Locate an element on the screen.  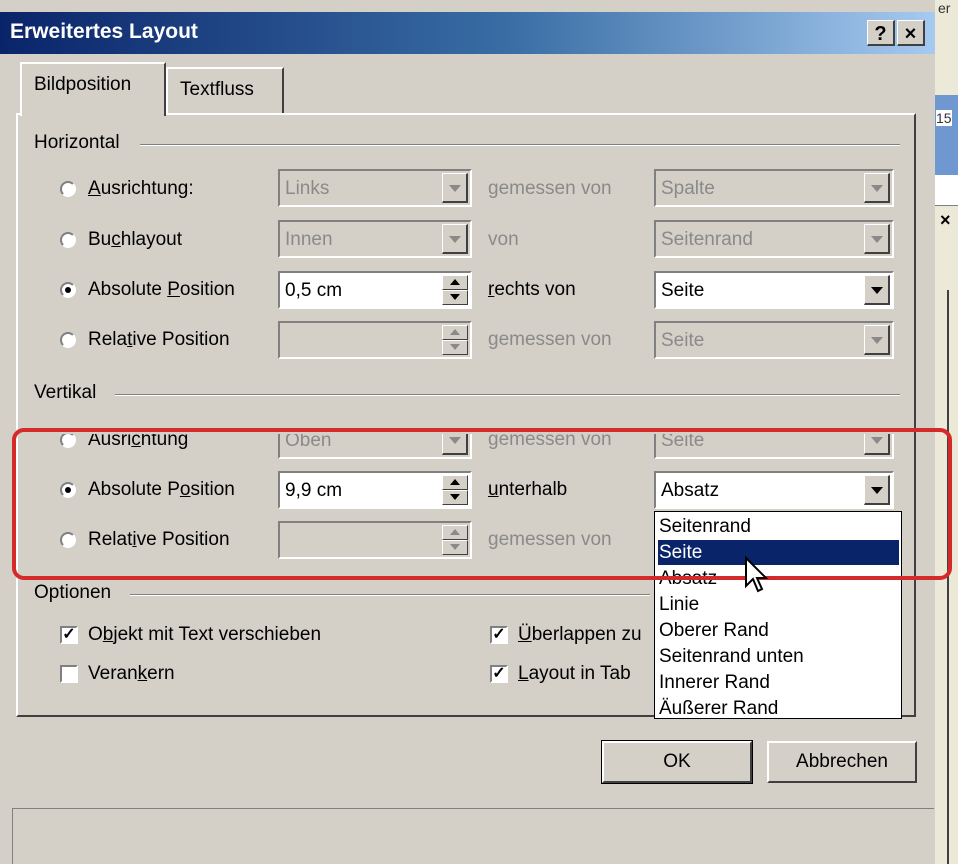
radio-h-absolute-position-label: Absolute Position is located at coordinates (161, 289).